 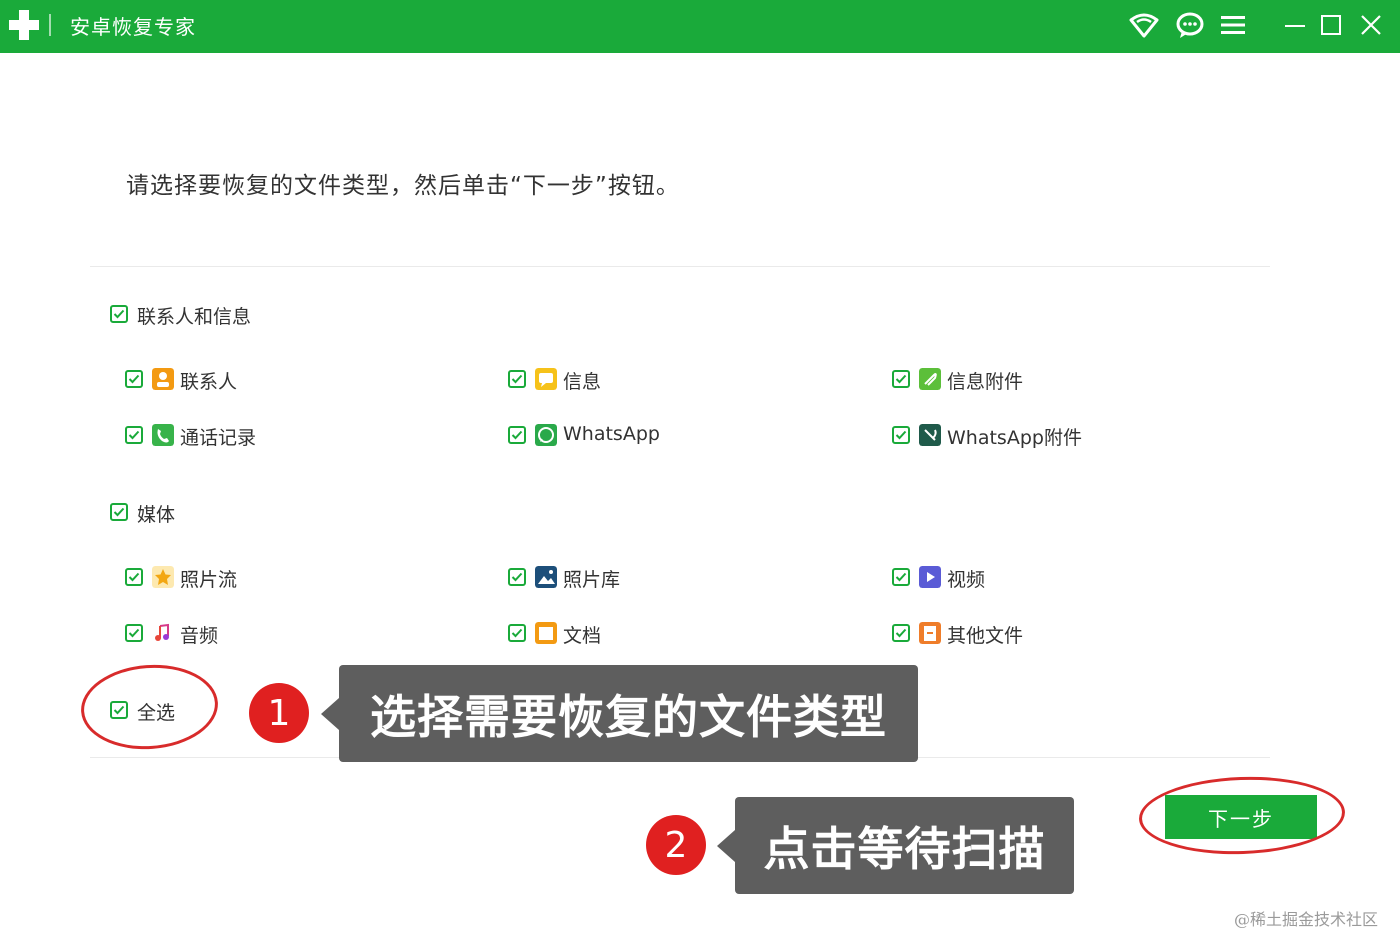 I want to click on label-messages: 信息, so click(x=582, y=382).